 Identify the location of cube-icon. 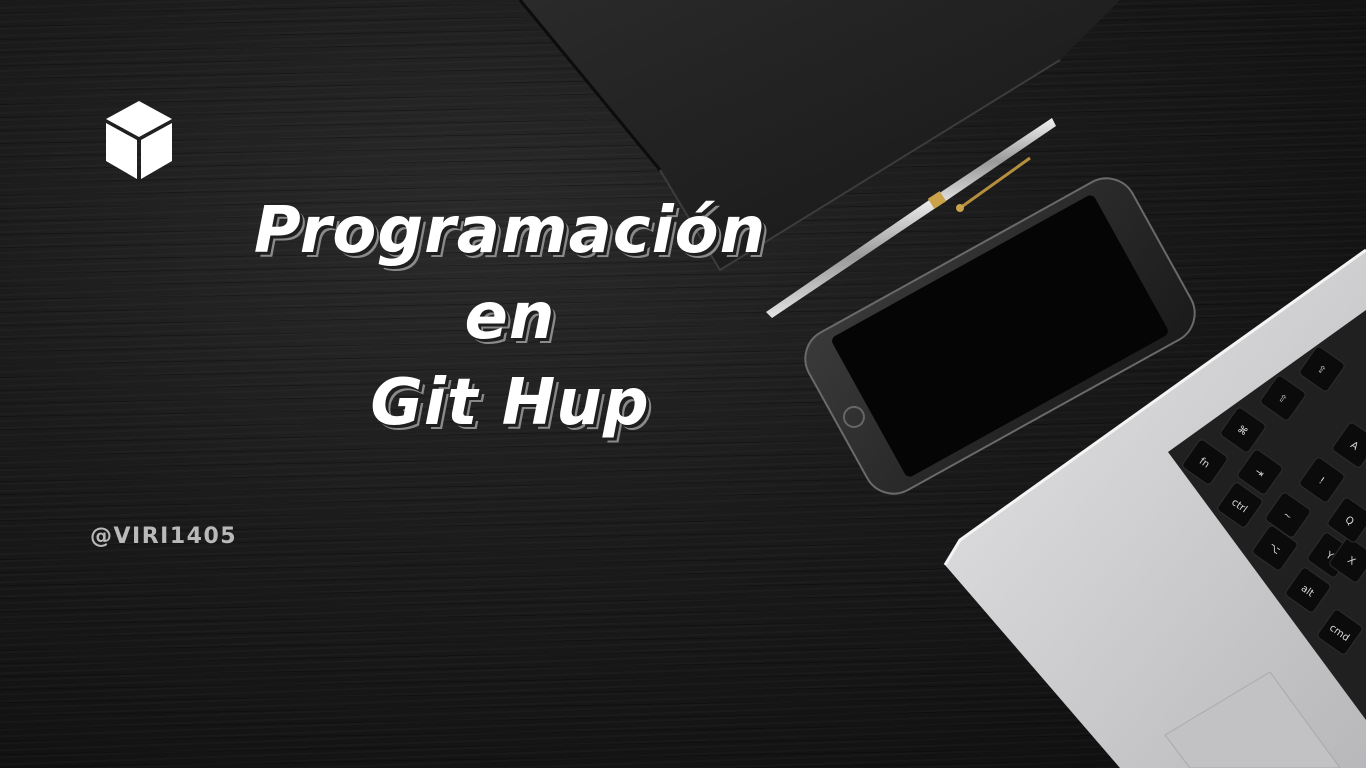
(139, 140).